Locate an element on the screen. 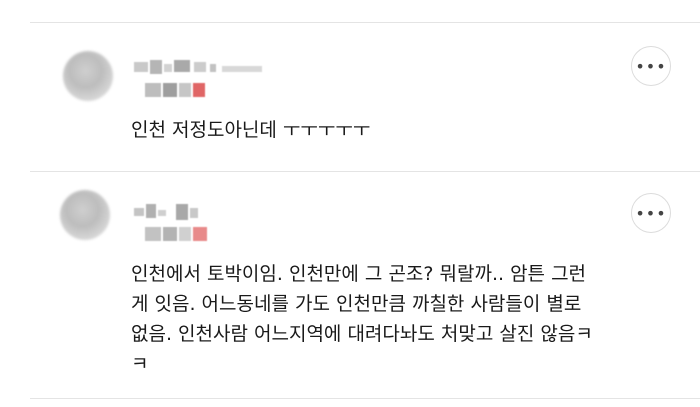 The height and width of the screenshot is (407, 700). divider is located at coordinates (365, 398).